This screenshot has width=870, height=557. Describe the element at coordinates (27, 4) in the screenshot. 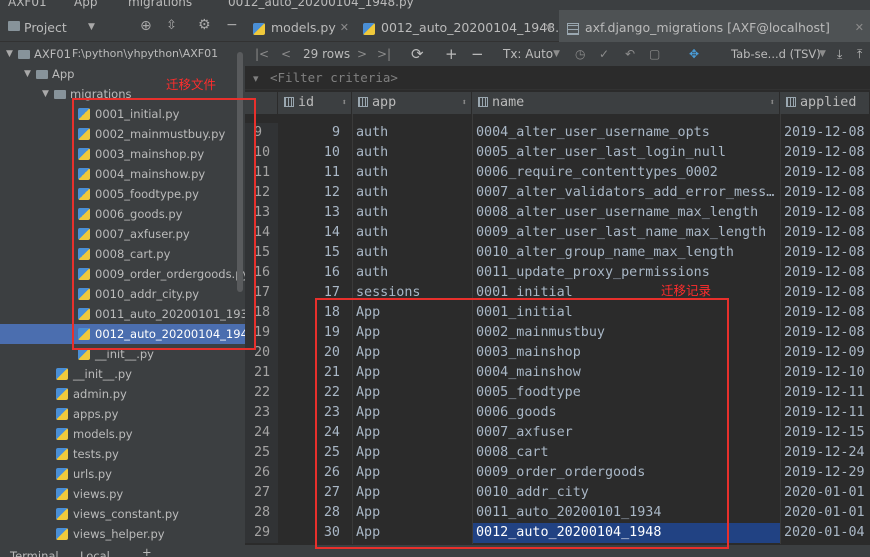

I see `breadcrumb-item: AXF01` at that location.